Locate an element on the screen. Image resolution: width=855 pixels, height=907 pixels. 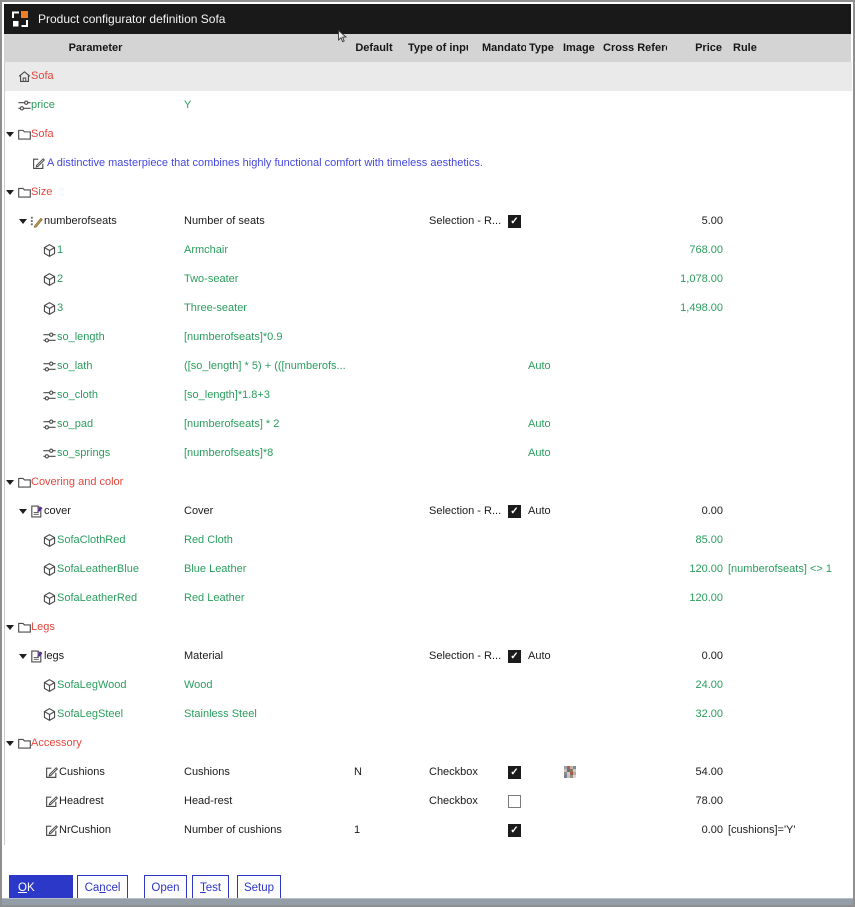
table-row: so_pad [numberofseats] * 2 Auto is located at coordinates (428, 424).